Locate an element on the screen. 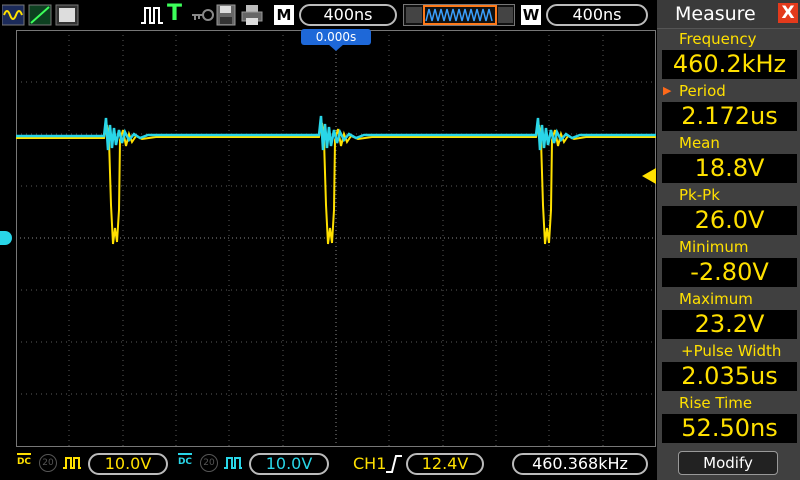  frequency-counter: 460.368kHz is located at coordinates (580, 464).